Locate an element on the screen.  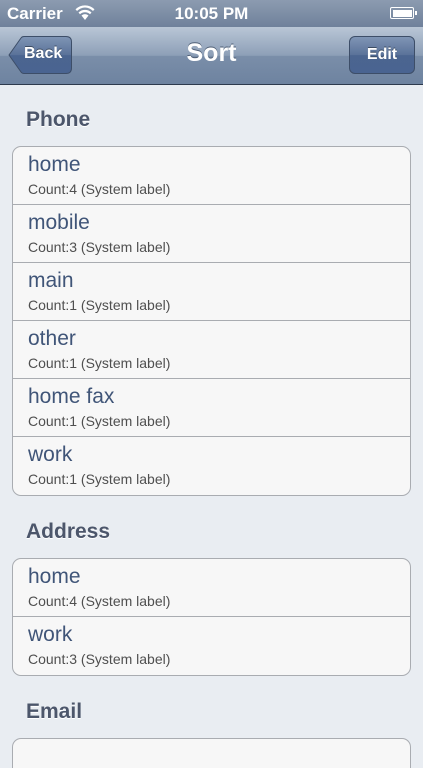
navigation-bar: Back Sort Edit is located at coordinates (211, 56).